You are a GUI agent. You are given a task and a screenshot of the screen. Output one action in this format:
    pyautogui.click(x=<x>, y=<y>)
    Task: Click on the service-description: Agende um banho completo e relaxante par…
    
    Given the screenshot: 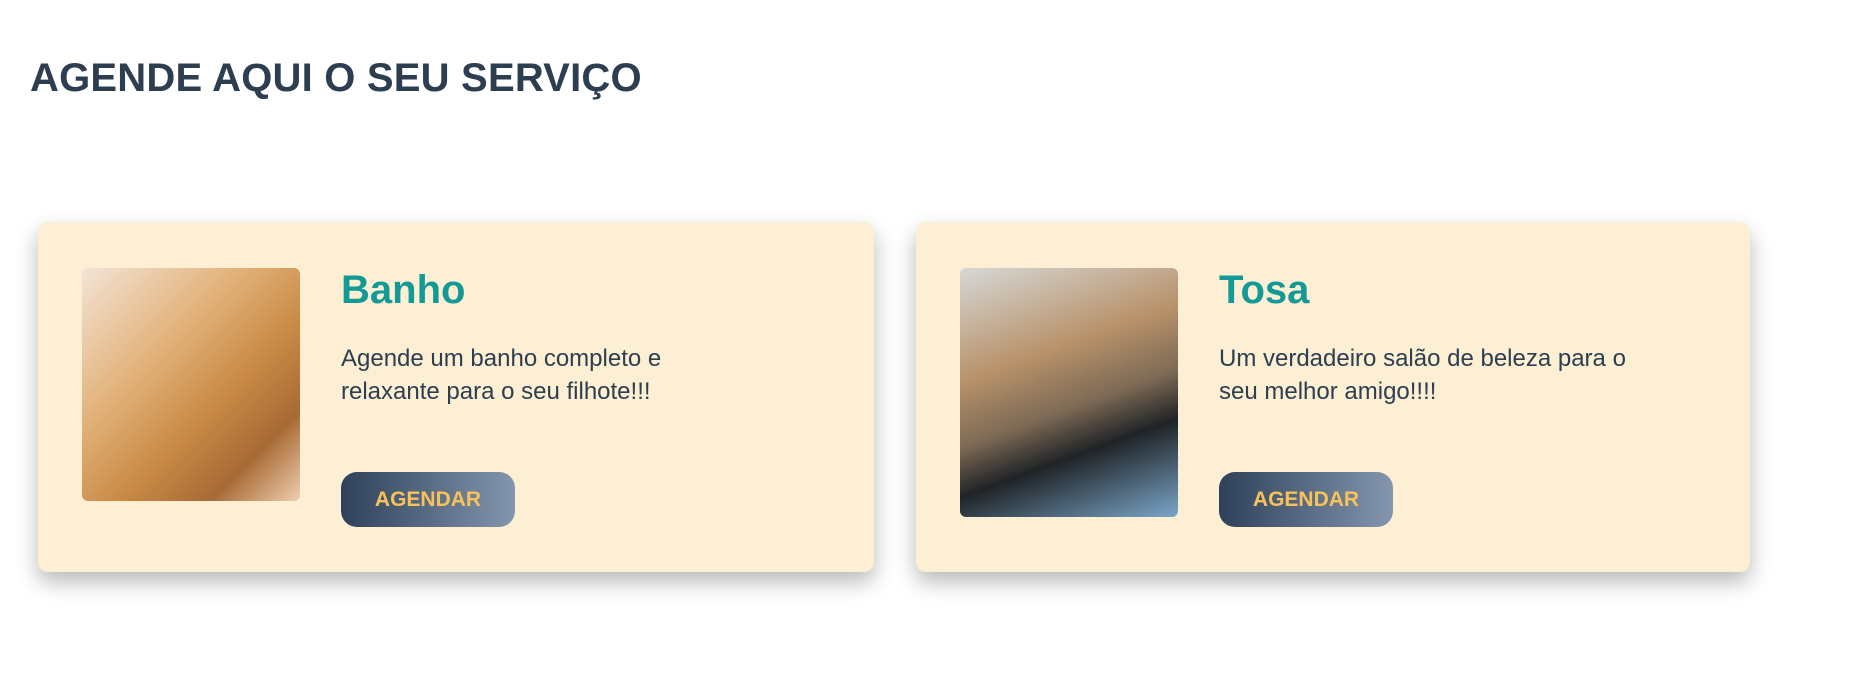 What is the action you would take?
    pyautogui.click(x=501, y=375)
    